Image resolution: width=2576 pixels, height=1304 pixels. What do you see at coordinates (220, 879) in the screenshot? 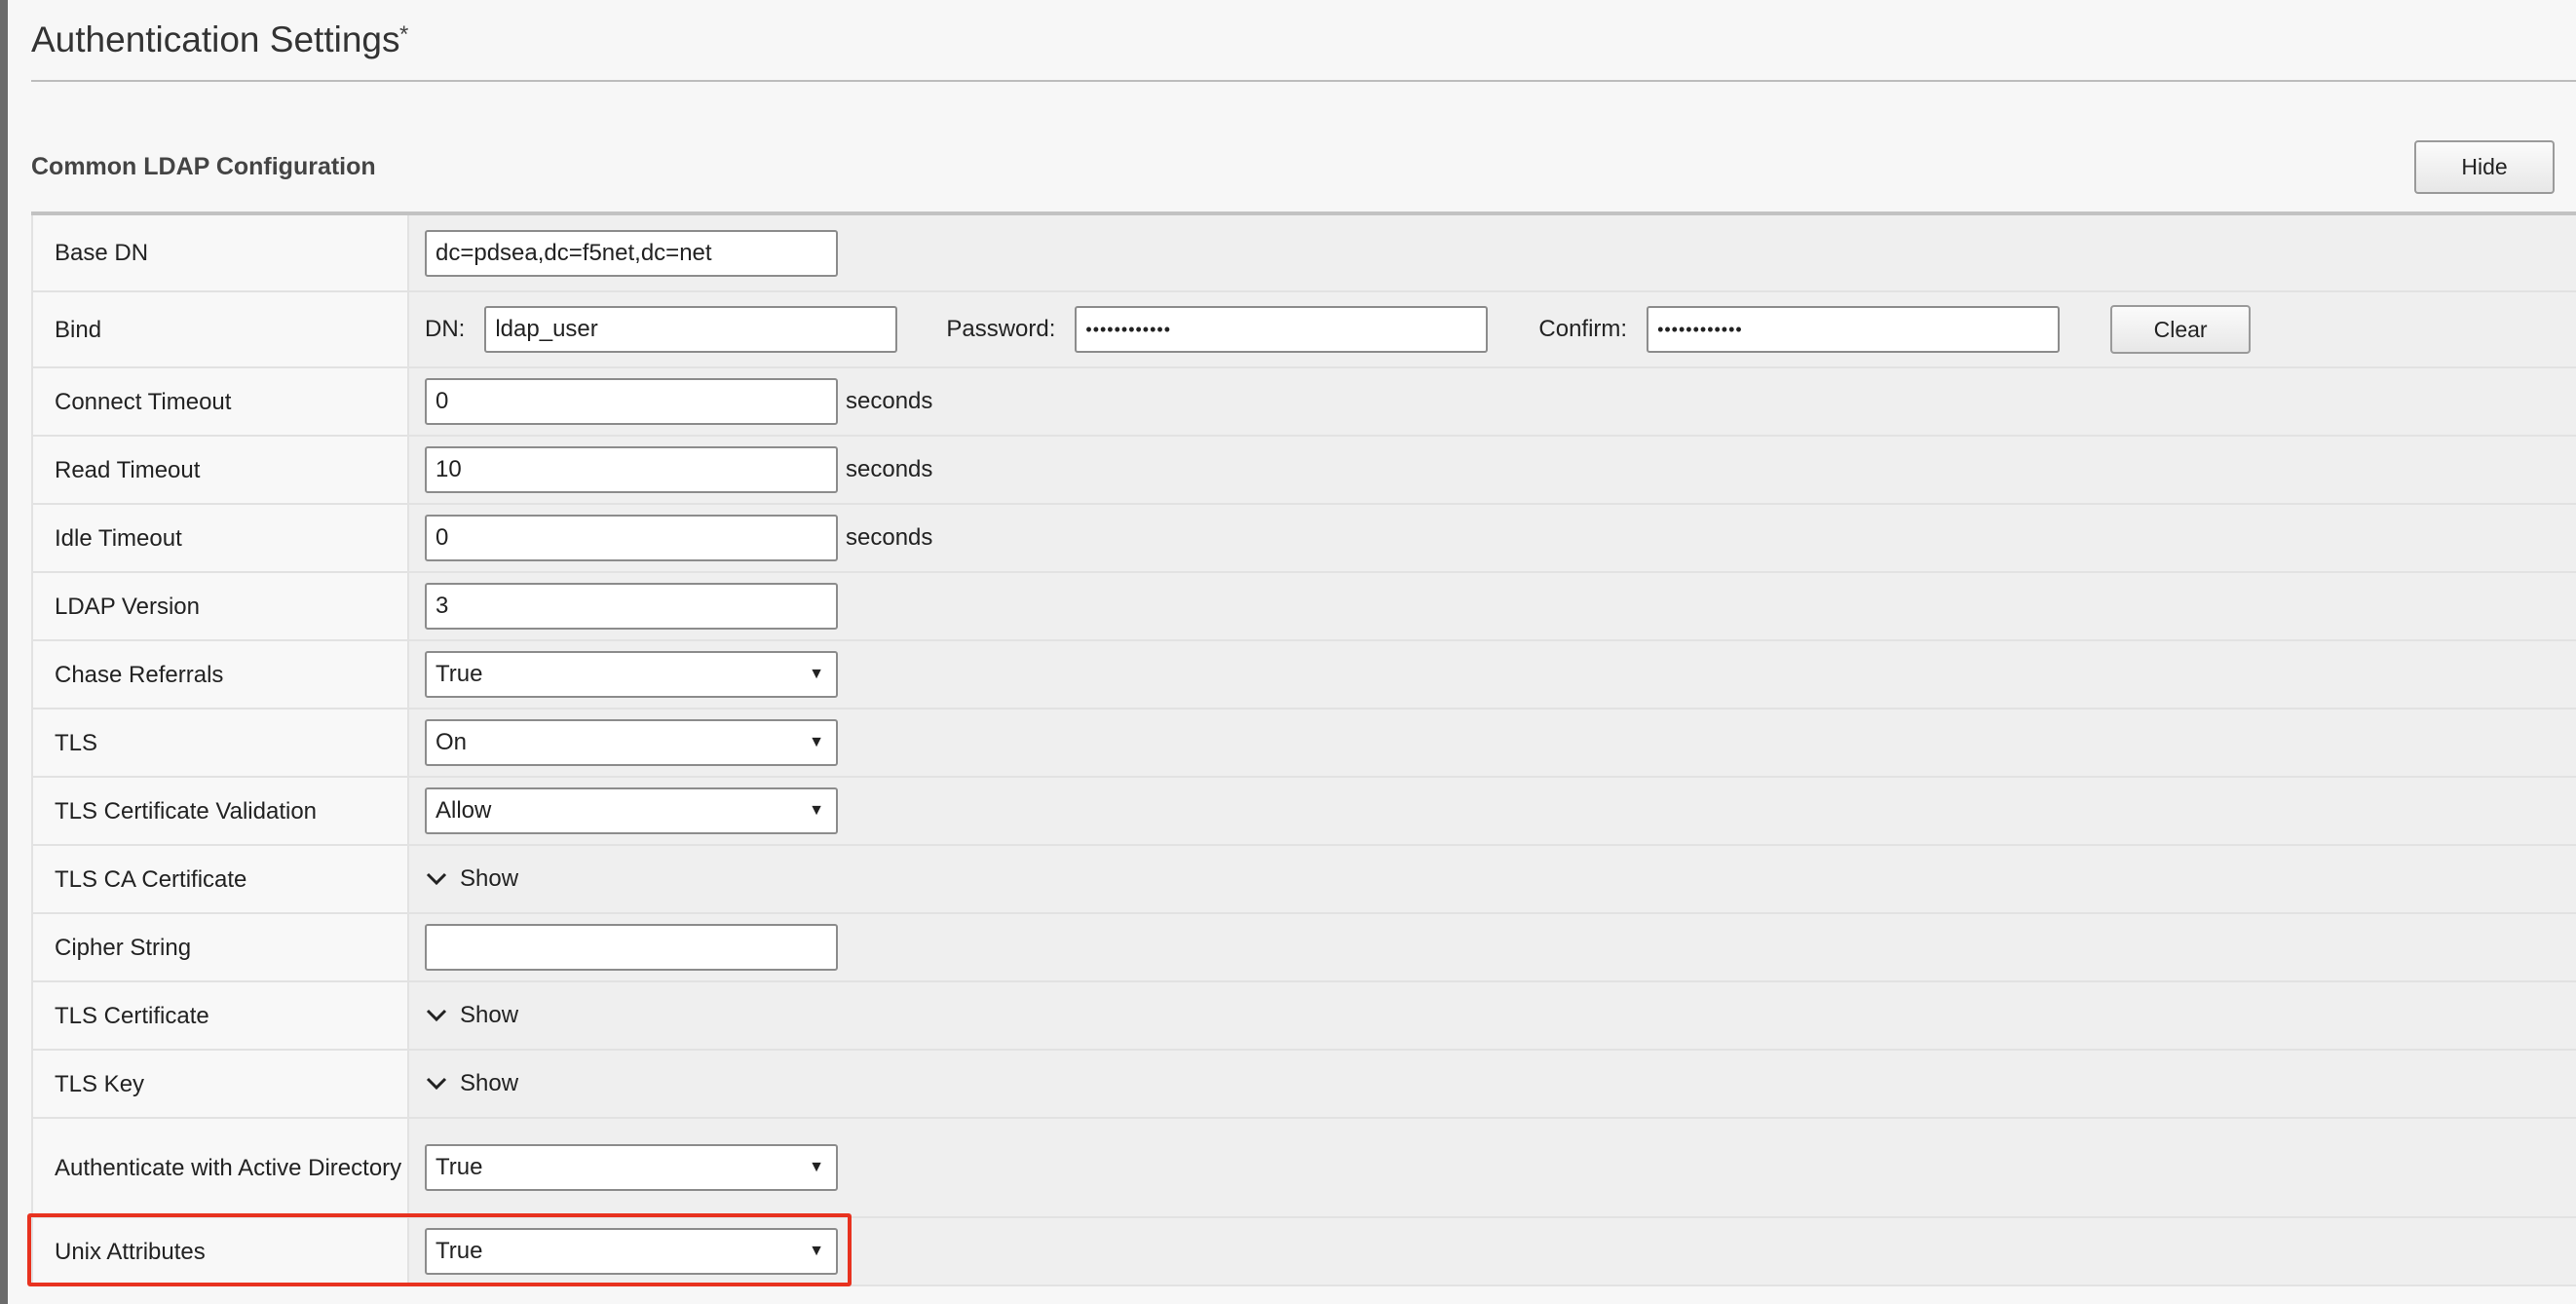
I see `field-label: TLS CA Certificate` at bounding box center [220, 879].